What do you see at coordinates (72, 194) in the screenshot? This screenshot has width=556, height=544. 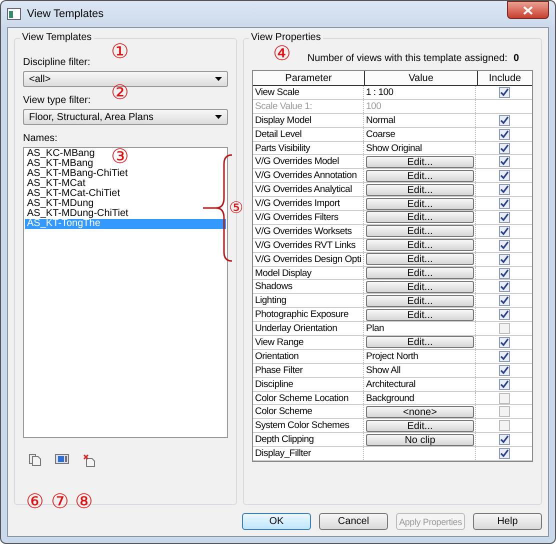 I see `list-item: AS_KT-MCat-ChiTiet` at bounding box center [72, 194].